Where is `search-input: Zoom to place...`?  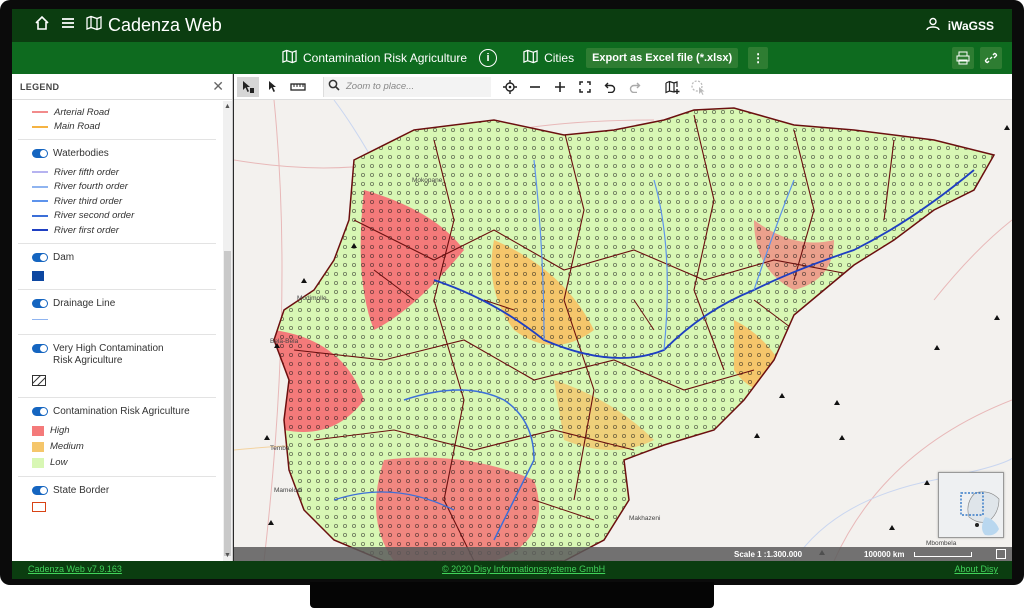
search-input: Zoom to place... is located at coordinates (380, 86).